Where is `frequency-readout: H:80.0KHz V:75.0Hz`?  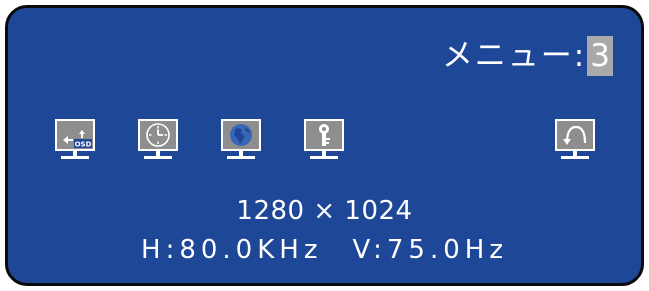 frequency-readout: H:80.0KHz V:75.0Hz is located at coordinates (324, 250).